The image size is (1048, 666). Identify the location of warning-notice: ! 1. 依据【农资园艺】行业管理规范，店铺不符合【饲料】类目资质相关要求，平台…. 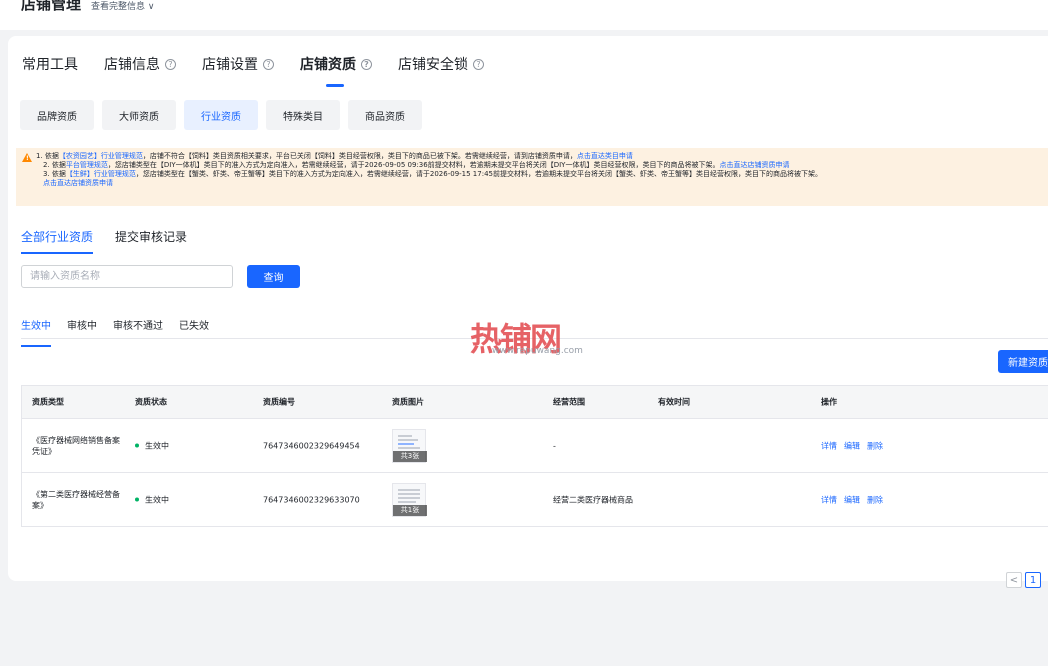
(532, 177).